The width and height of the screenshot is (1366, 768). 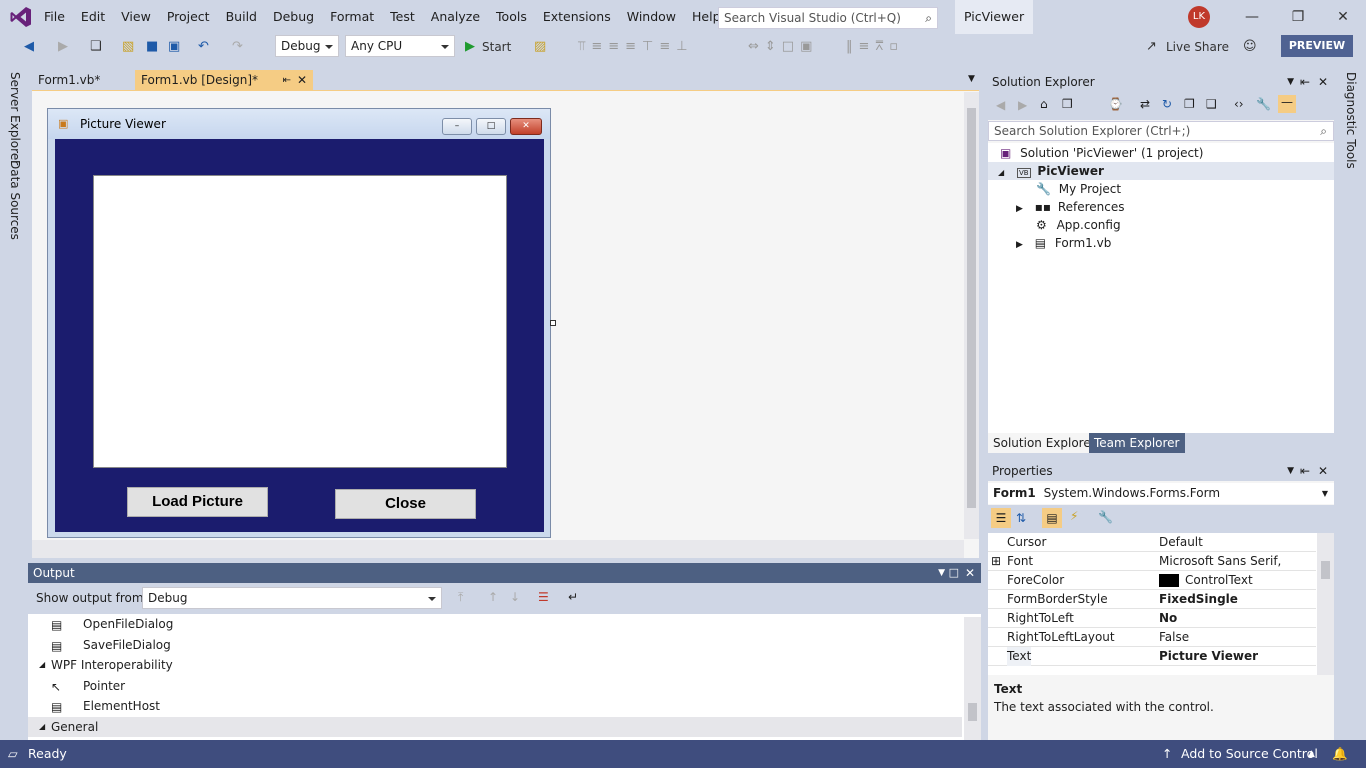 I want to click on picture-box, so click(x=300, y=321).